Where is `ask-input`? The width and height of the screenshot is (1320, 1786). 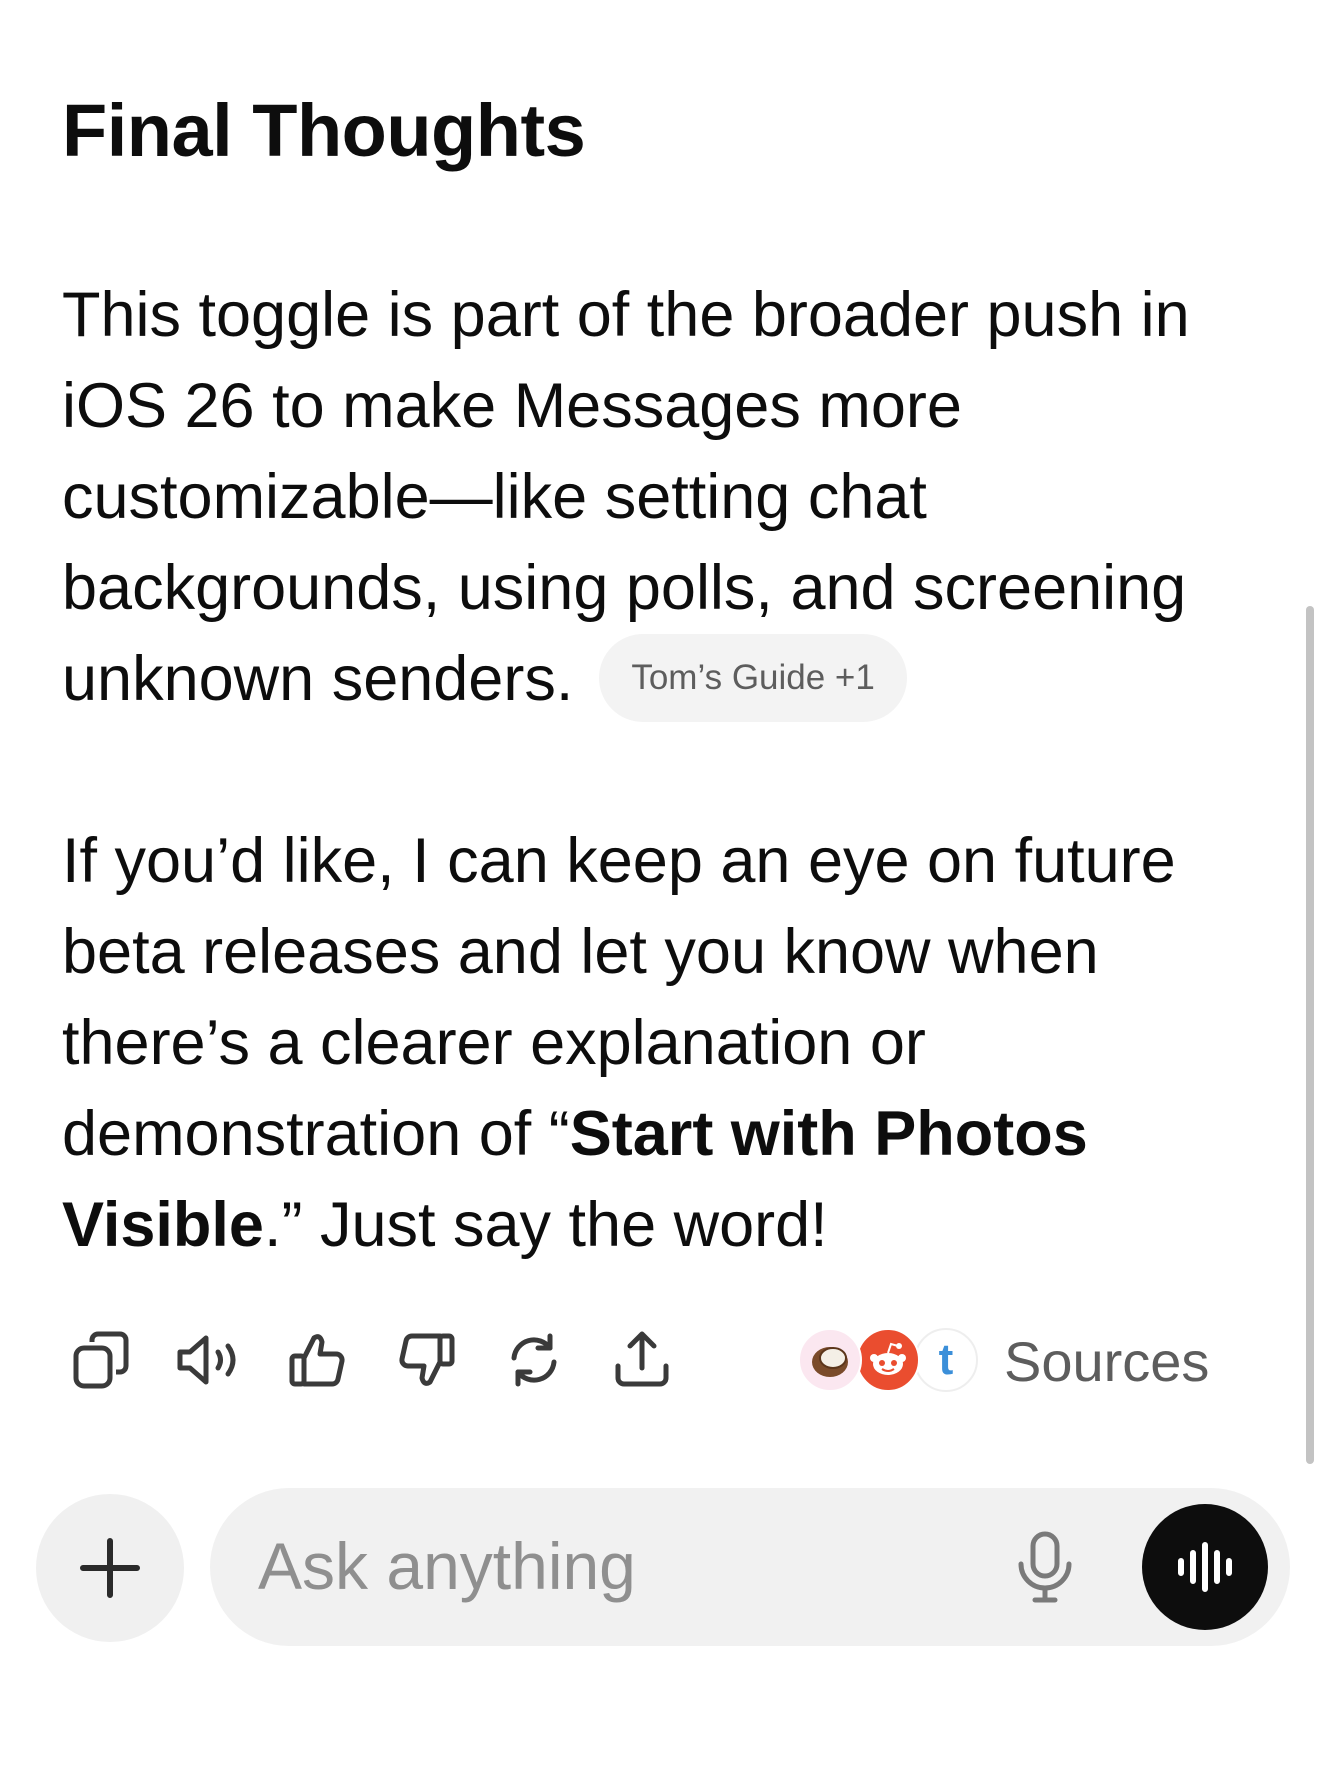
ask-input is located at coordinates (608, 1566).